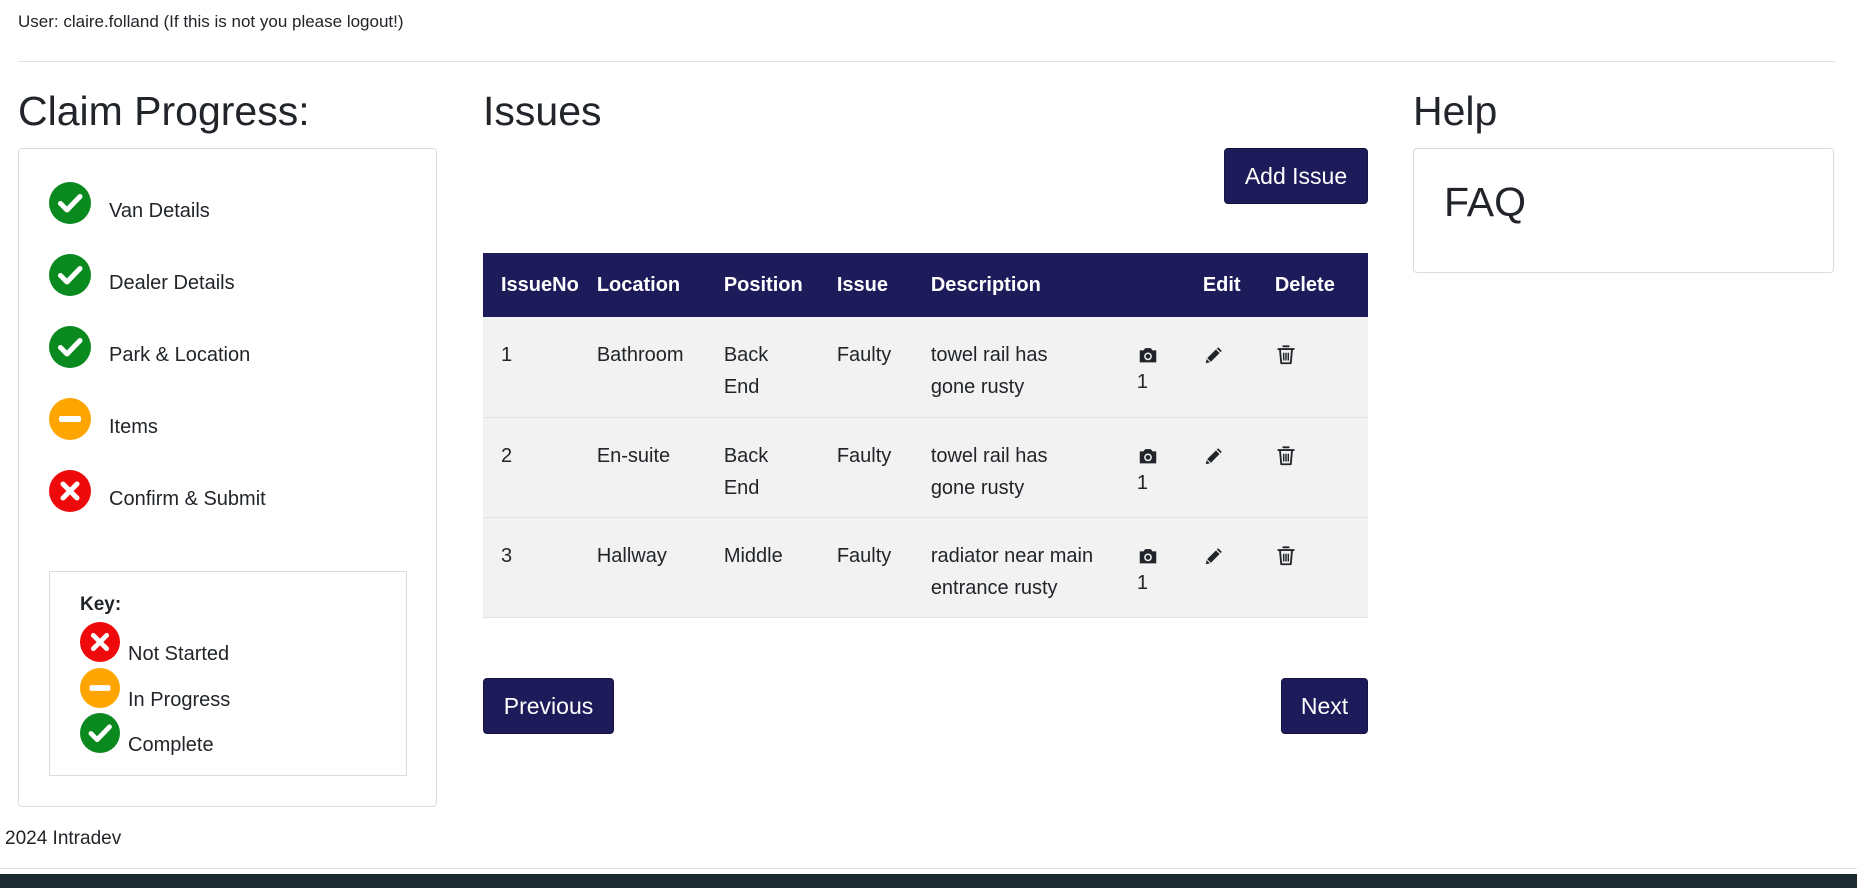 This screenshot has height=888, width=1857. What do you see at coordinates (531, 467) in the screenshot?
I see `issue-number: 2` at bounding box center [531, 467].